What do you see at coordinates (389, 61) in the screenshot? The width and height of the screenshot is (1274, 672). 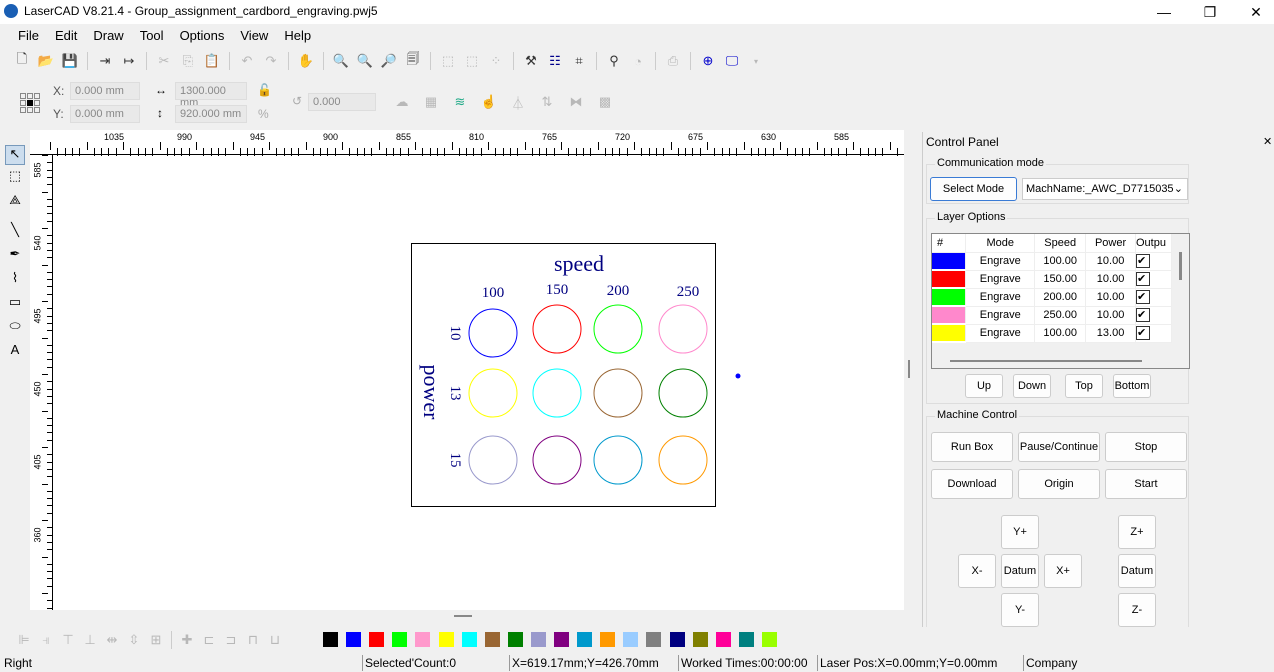 I see `zoom-selection-icon: 🔎` at bounding box center [389, 61].